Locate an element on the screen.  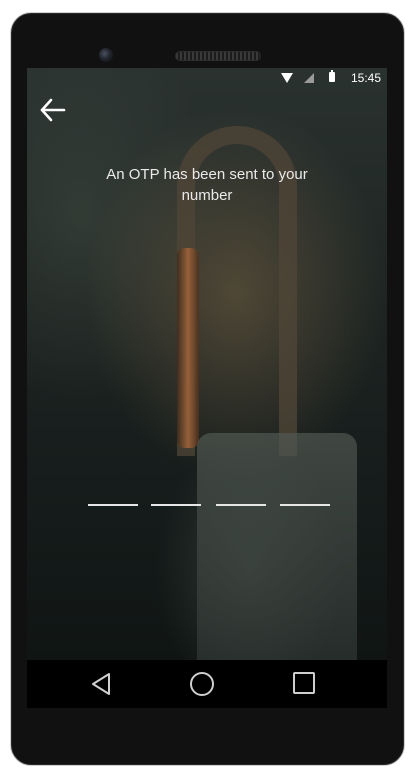
arrow-left-icon is located at coordinates (53, 110).